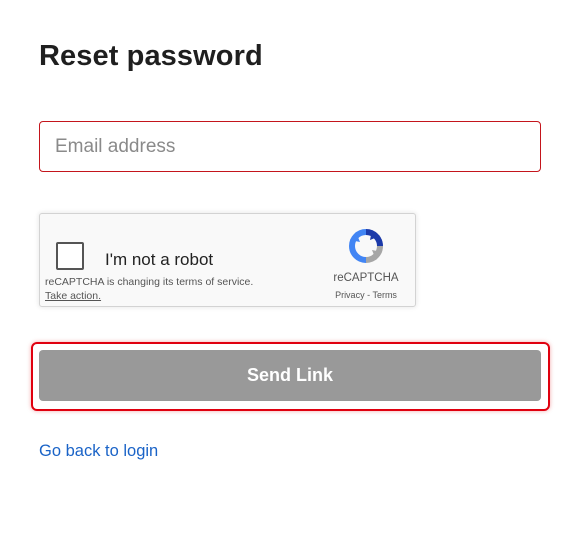  I want to click on back-to-login-link: Go back to login, so click(98, 451).